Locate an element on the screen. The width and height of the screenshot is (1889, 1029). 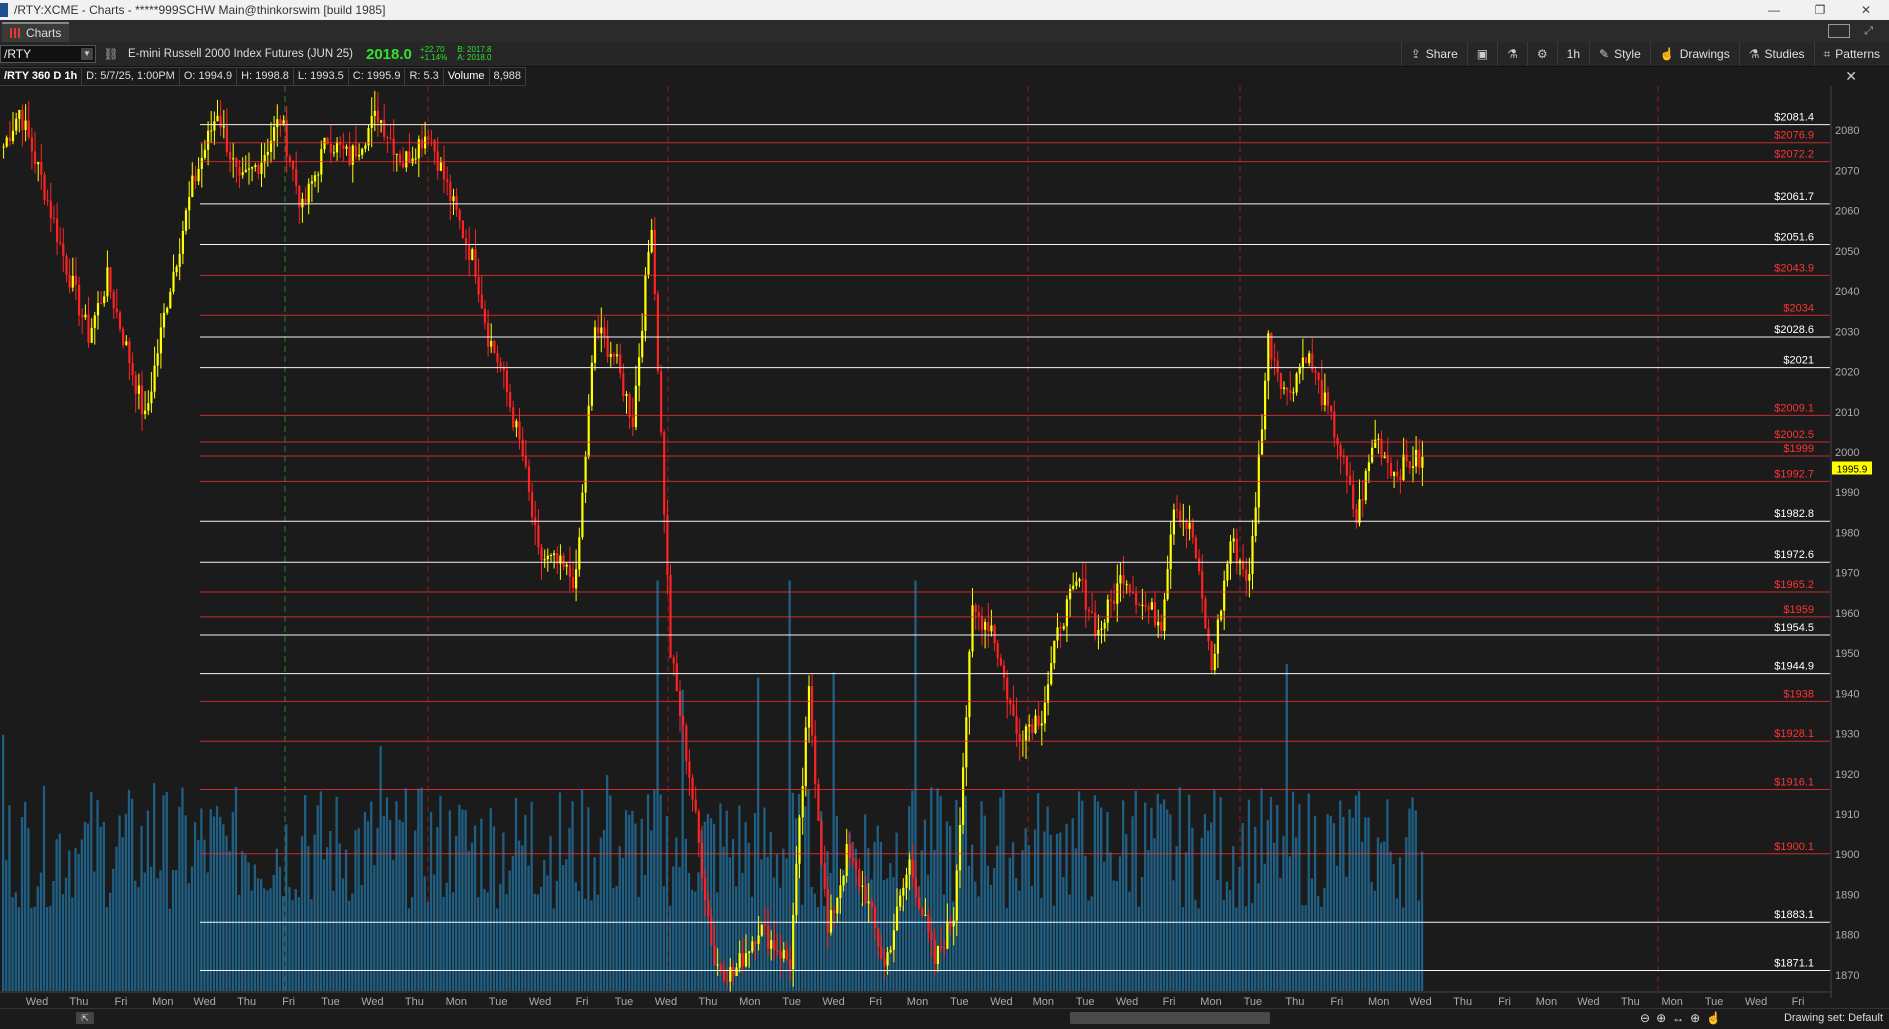
style-button: ✎ Style is located at coordinates (1619, 54).